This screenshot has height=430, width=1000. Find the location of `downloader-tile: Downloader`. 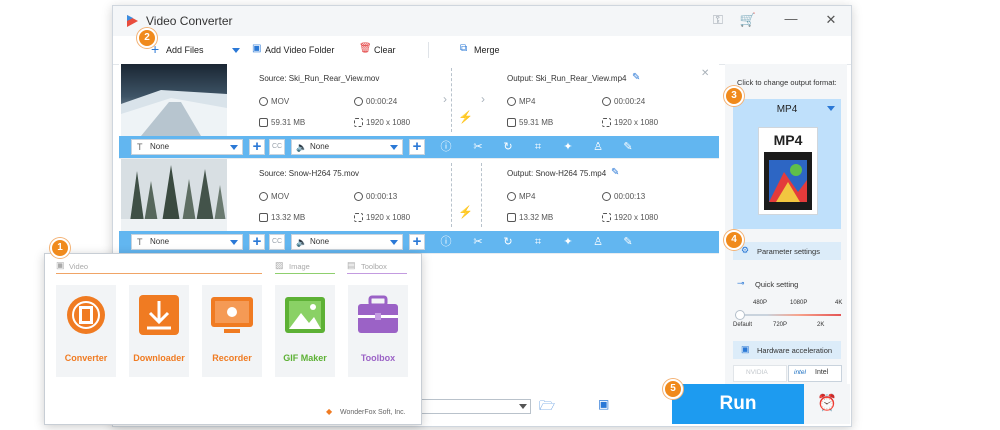

downloader-tile: Downloader is located at coordinates (159, 331).